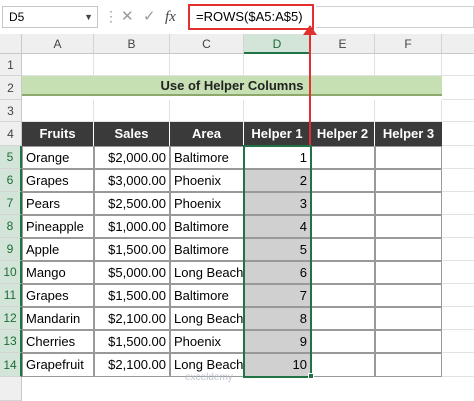 Image resolution: width=474 pixels, height=401 pixels. What do you see at coordinates (395, 17) in the screenshot?
I see `formula-bar-extension` at bounding box center [395, 17].